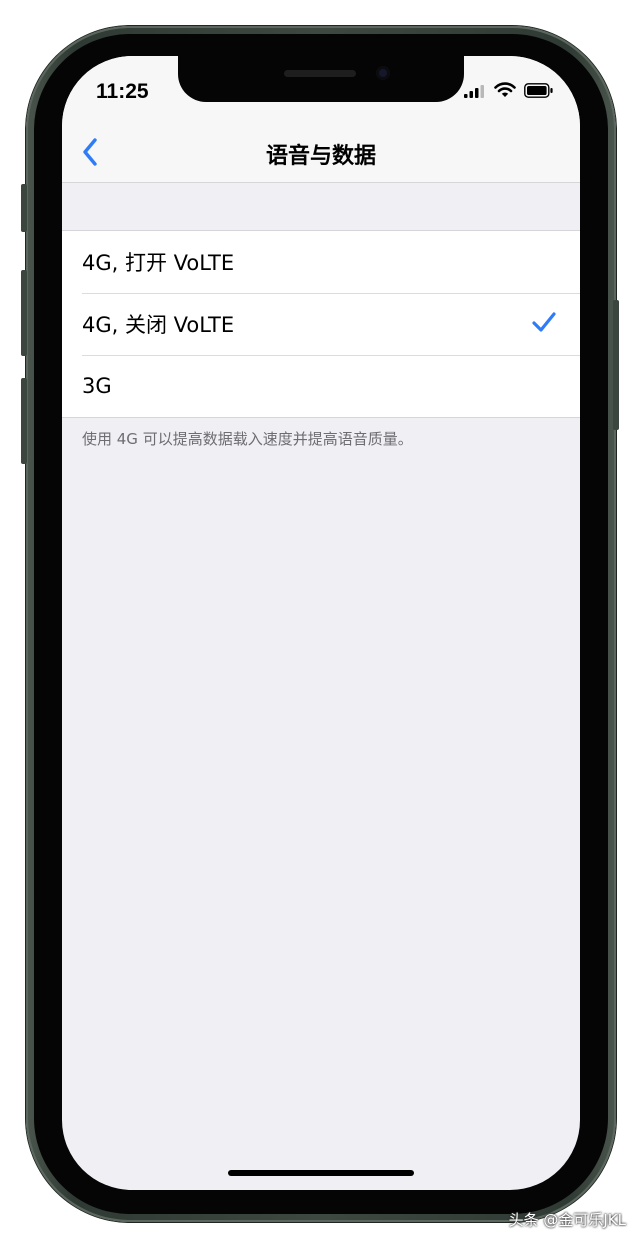 This screenshot has height=1246, width=640. Describe the element at coordinates (475, 92) in the screenshot. I see `cellular-signal-icon` at that location.